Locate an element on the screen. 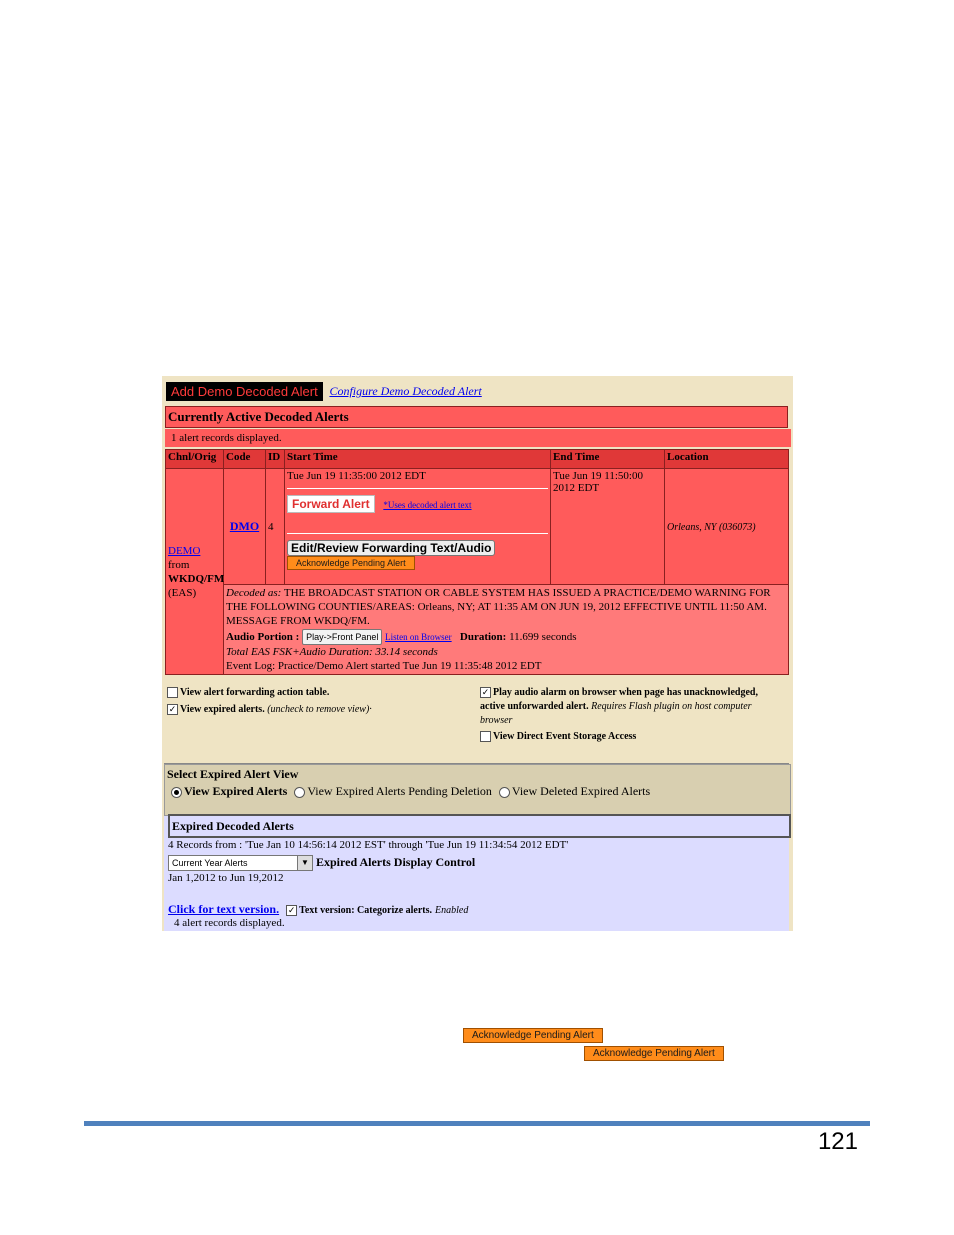 This screenshot has width=954, height=1235. play-audio-checkbox: ✓ is located at coordinates (485, 693).